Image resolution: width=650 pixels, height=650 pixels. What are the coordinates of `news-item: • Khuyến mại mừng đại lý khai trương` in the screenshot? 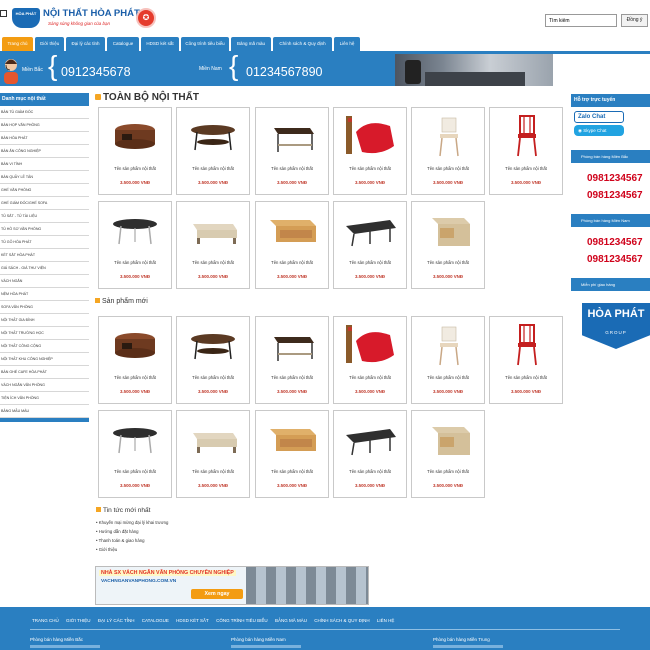 It's located at (132, 522).